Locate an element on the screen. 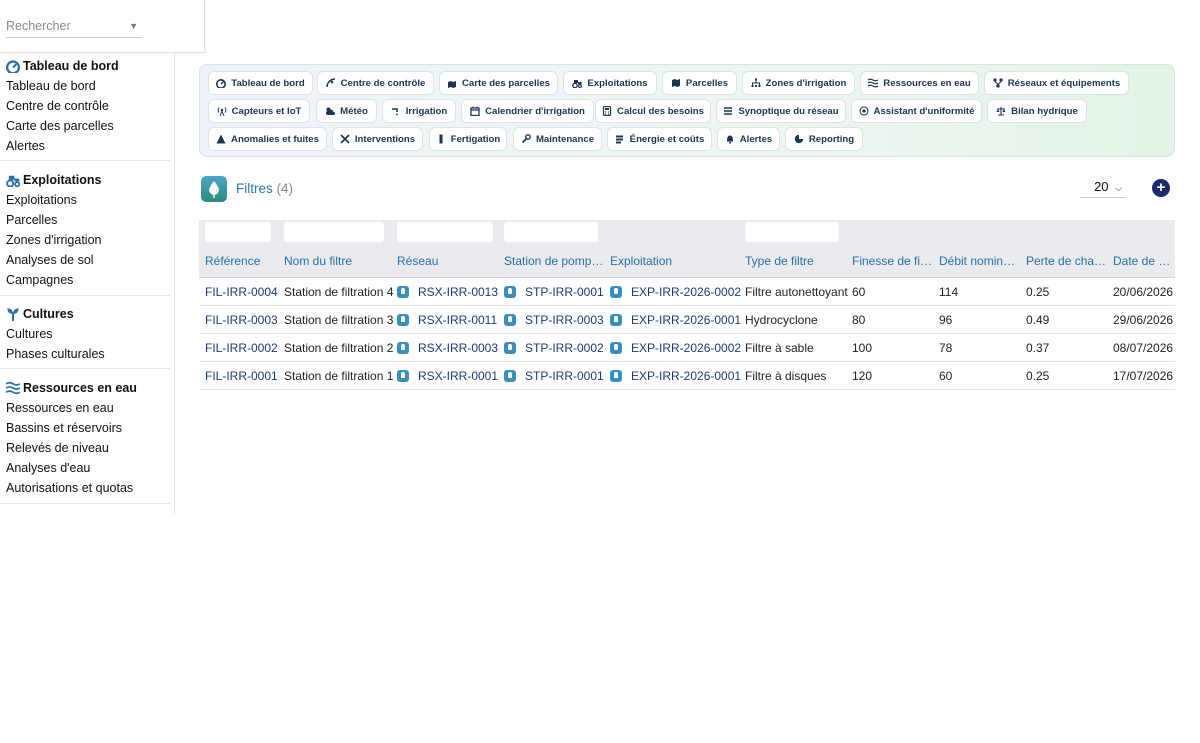 The height and width of the screenshot is (743, 1200). nav-pill: Calcul des besoins is located at coordinates (653, 111).